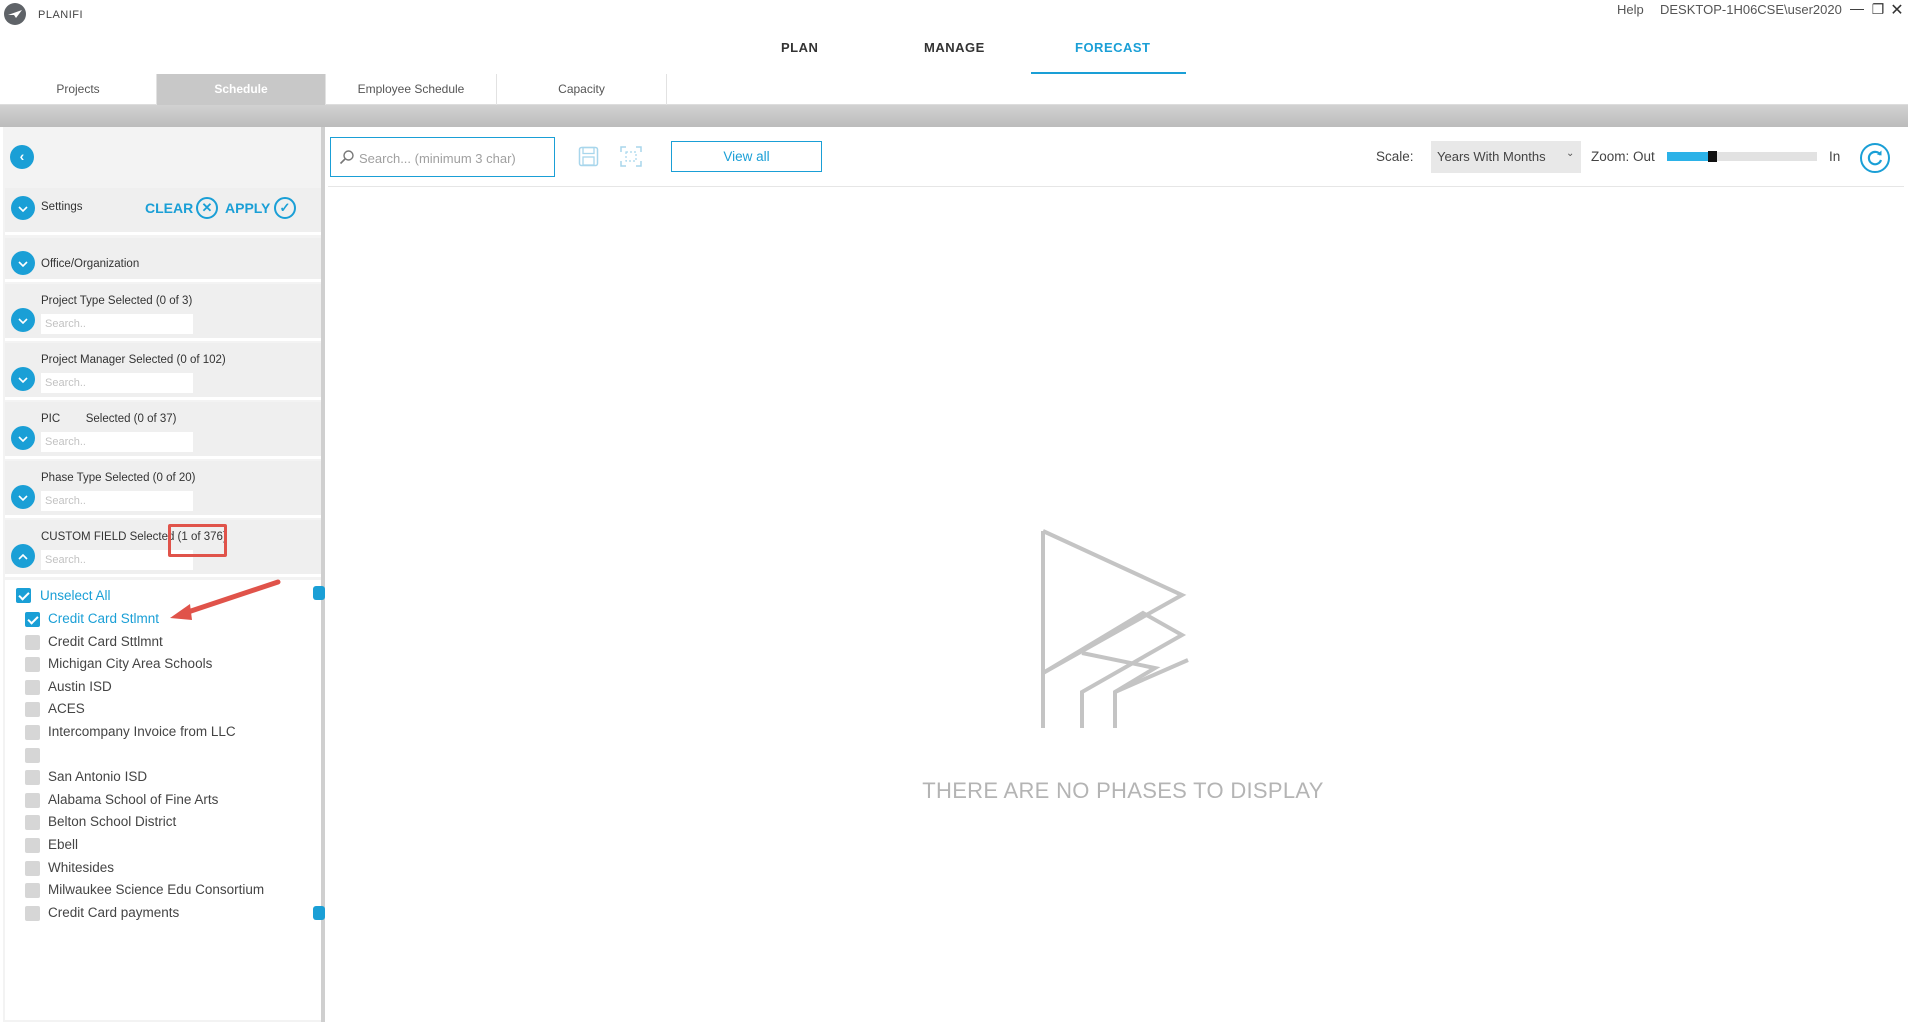  I want to click on phase-type-expand-button, so click(23, 497).